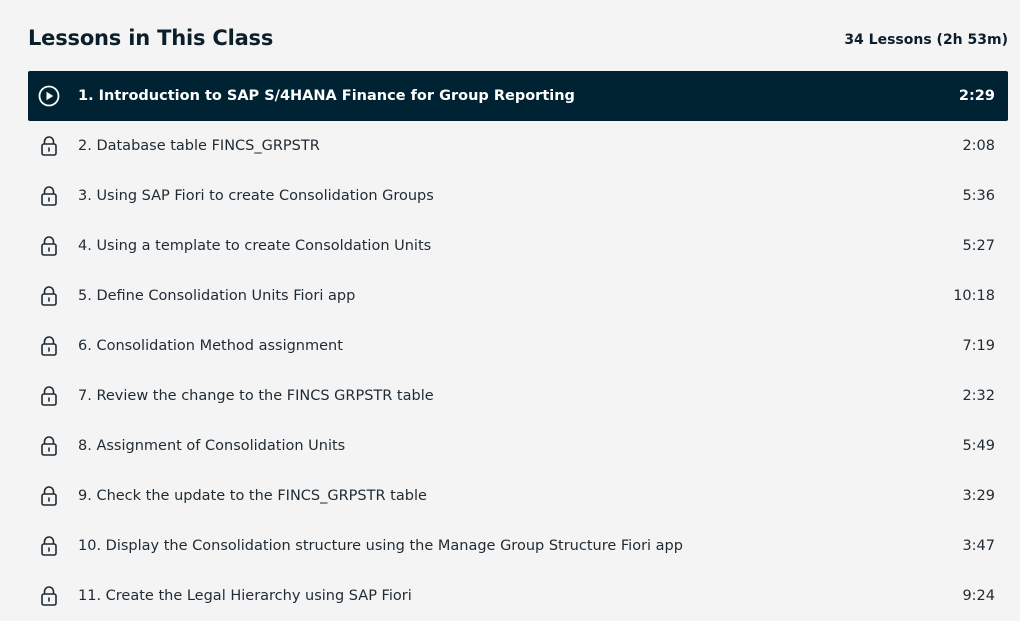 The width and height of the screenshot is (1020, 621). Describe the element at coordinates (210, 346) in the screenshot. I see `lesson-title: 6. Consolidation Method assignment` at that location.